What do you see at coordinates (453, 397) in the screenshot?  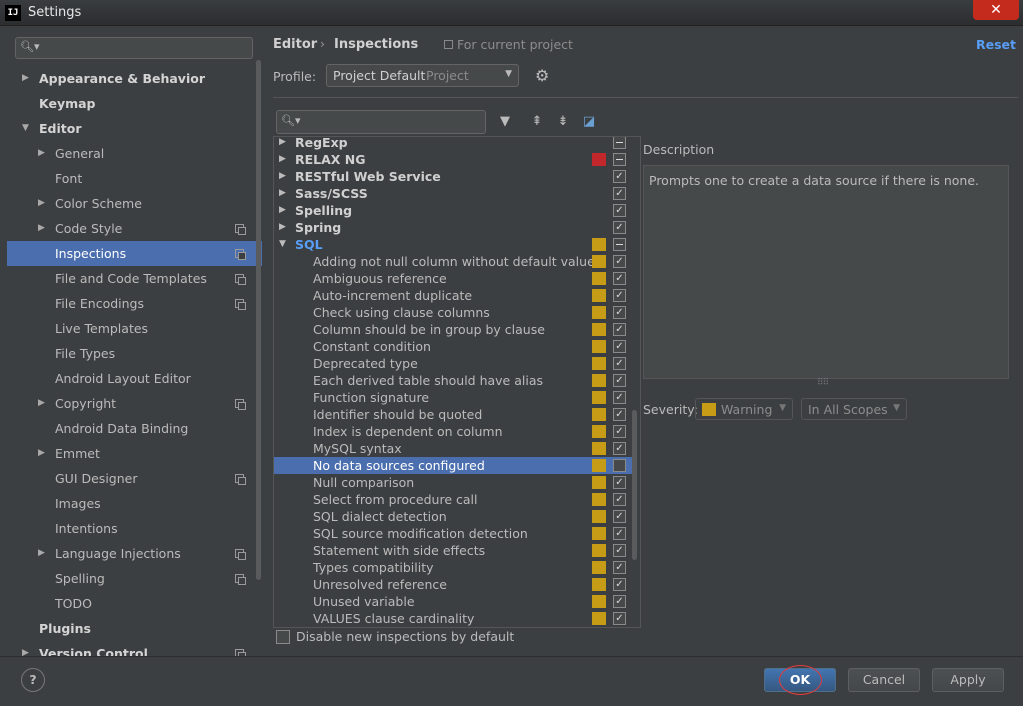 I see `inspection-row: Function signature ✓` at bounding box center [453, 397].